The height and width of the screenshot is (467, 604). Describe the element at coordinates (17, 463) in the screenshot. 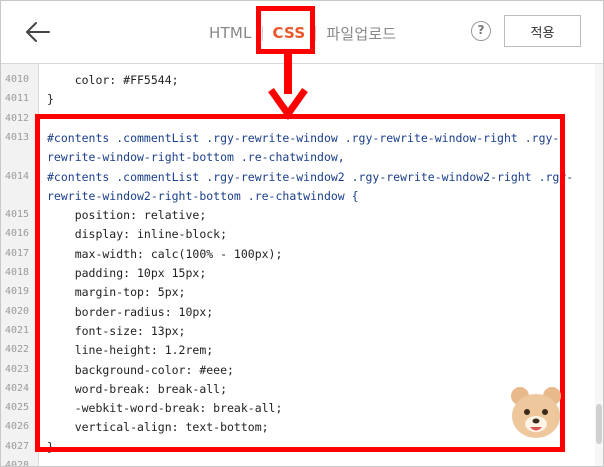

I see `line-number: 4028` at that location.